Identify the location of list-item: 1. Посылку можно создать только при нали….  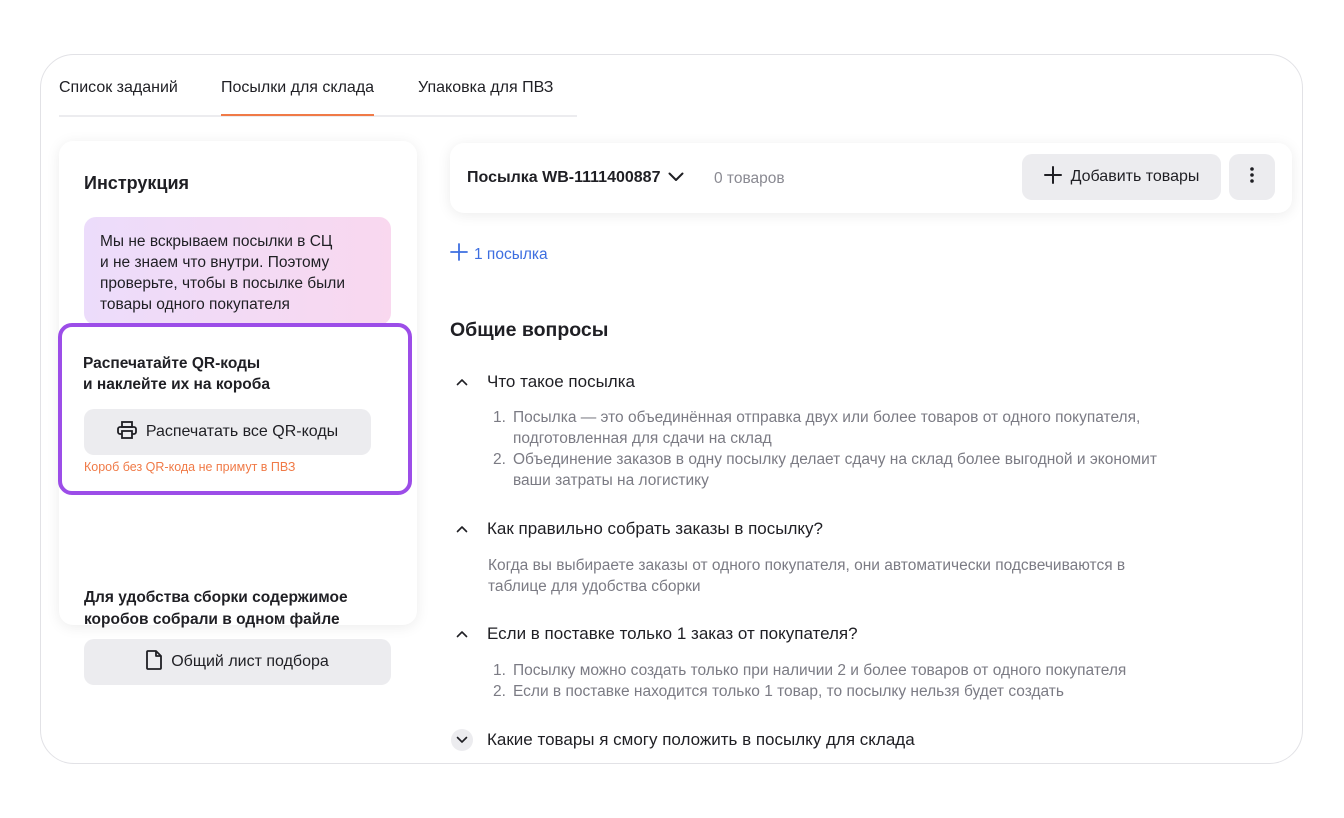
(810, 670).